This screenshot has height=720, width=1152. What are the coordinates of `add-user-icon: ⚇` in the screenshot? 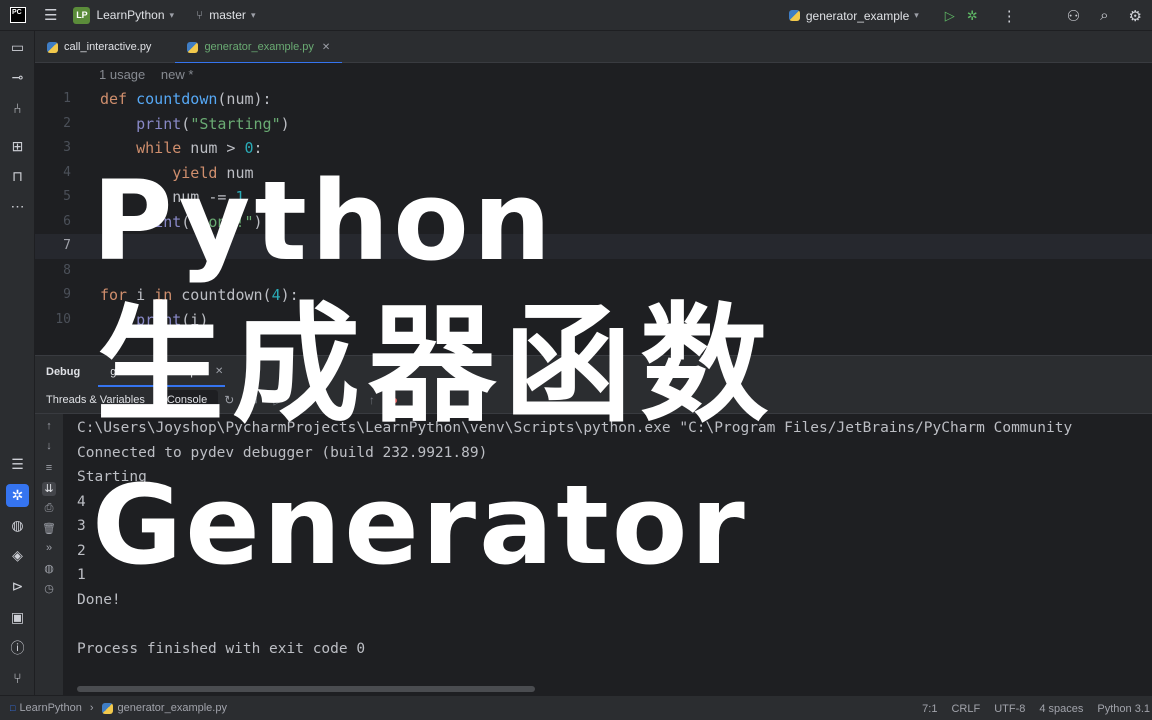 It's located at (1073, 16).